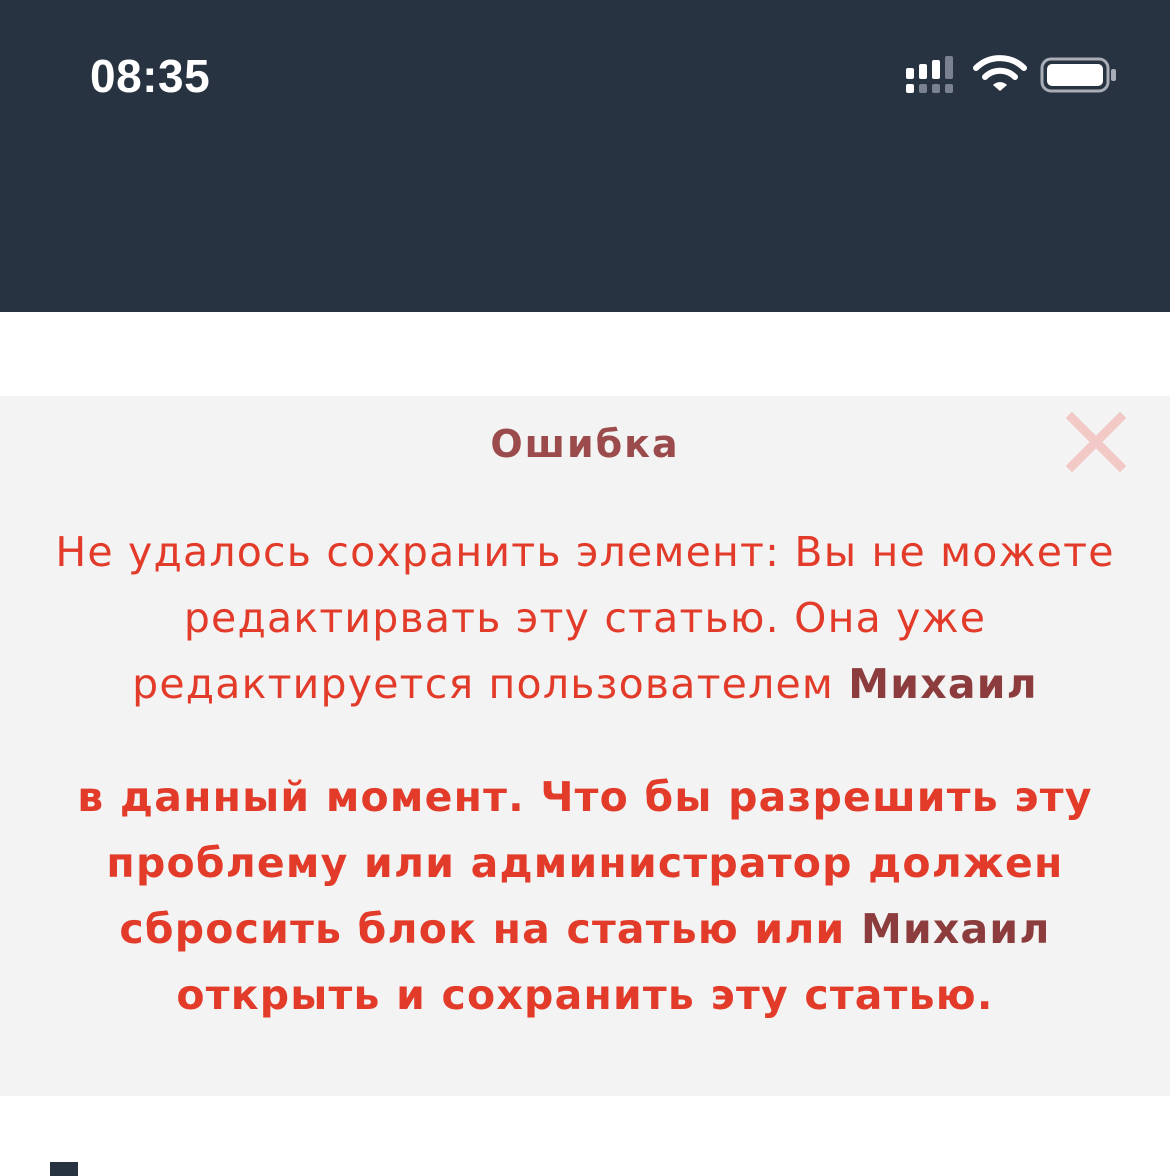 The height and width of the screenshot is (1176, 1170). I want to click on status-time: 08:35, so click(150, 76).